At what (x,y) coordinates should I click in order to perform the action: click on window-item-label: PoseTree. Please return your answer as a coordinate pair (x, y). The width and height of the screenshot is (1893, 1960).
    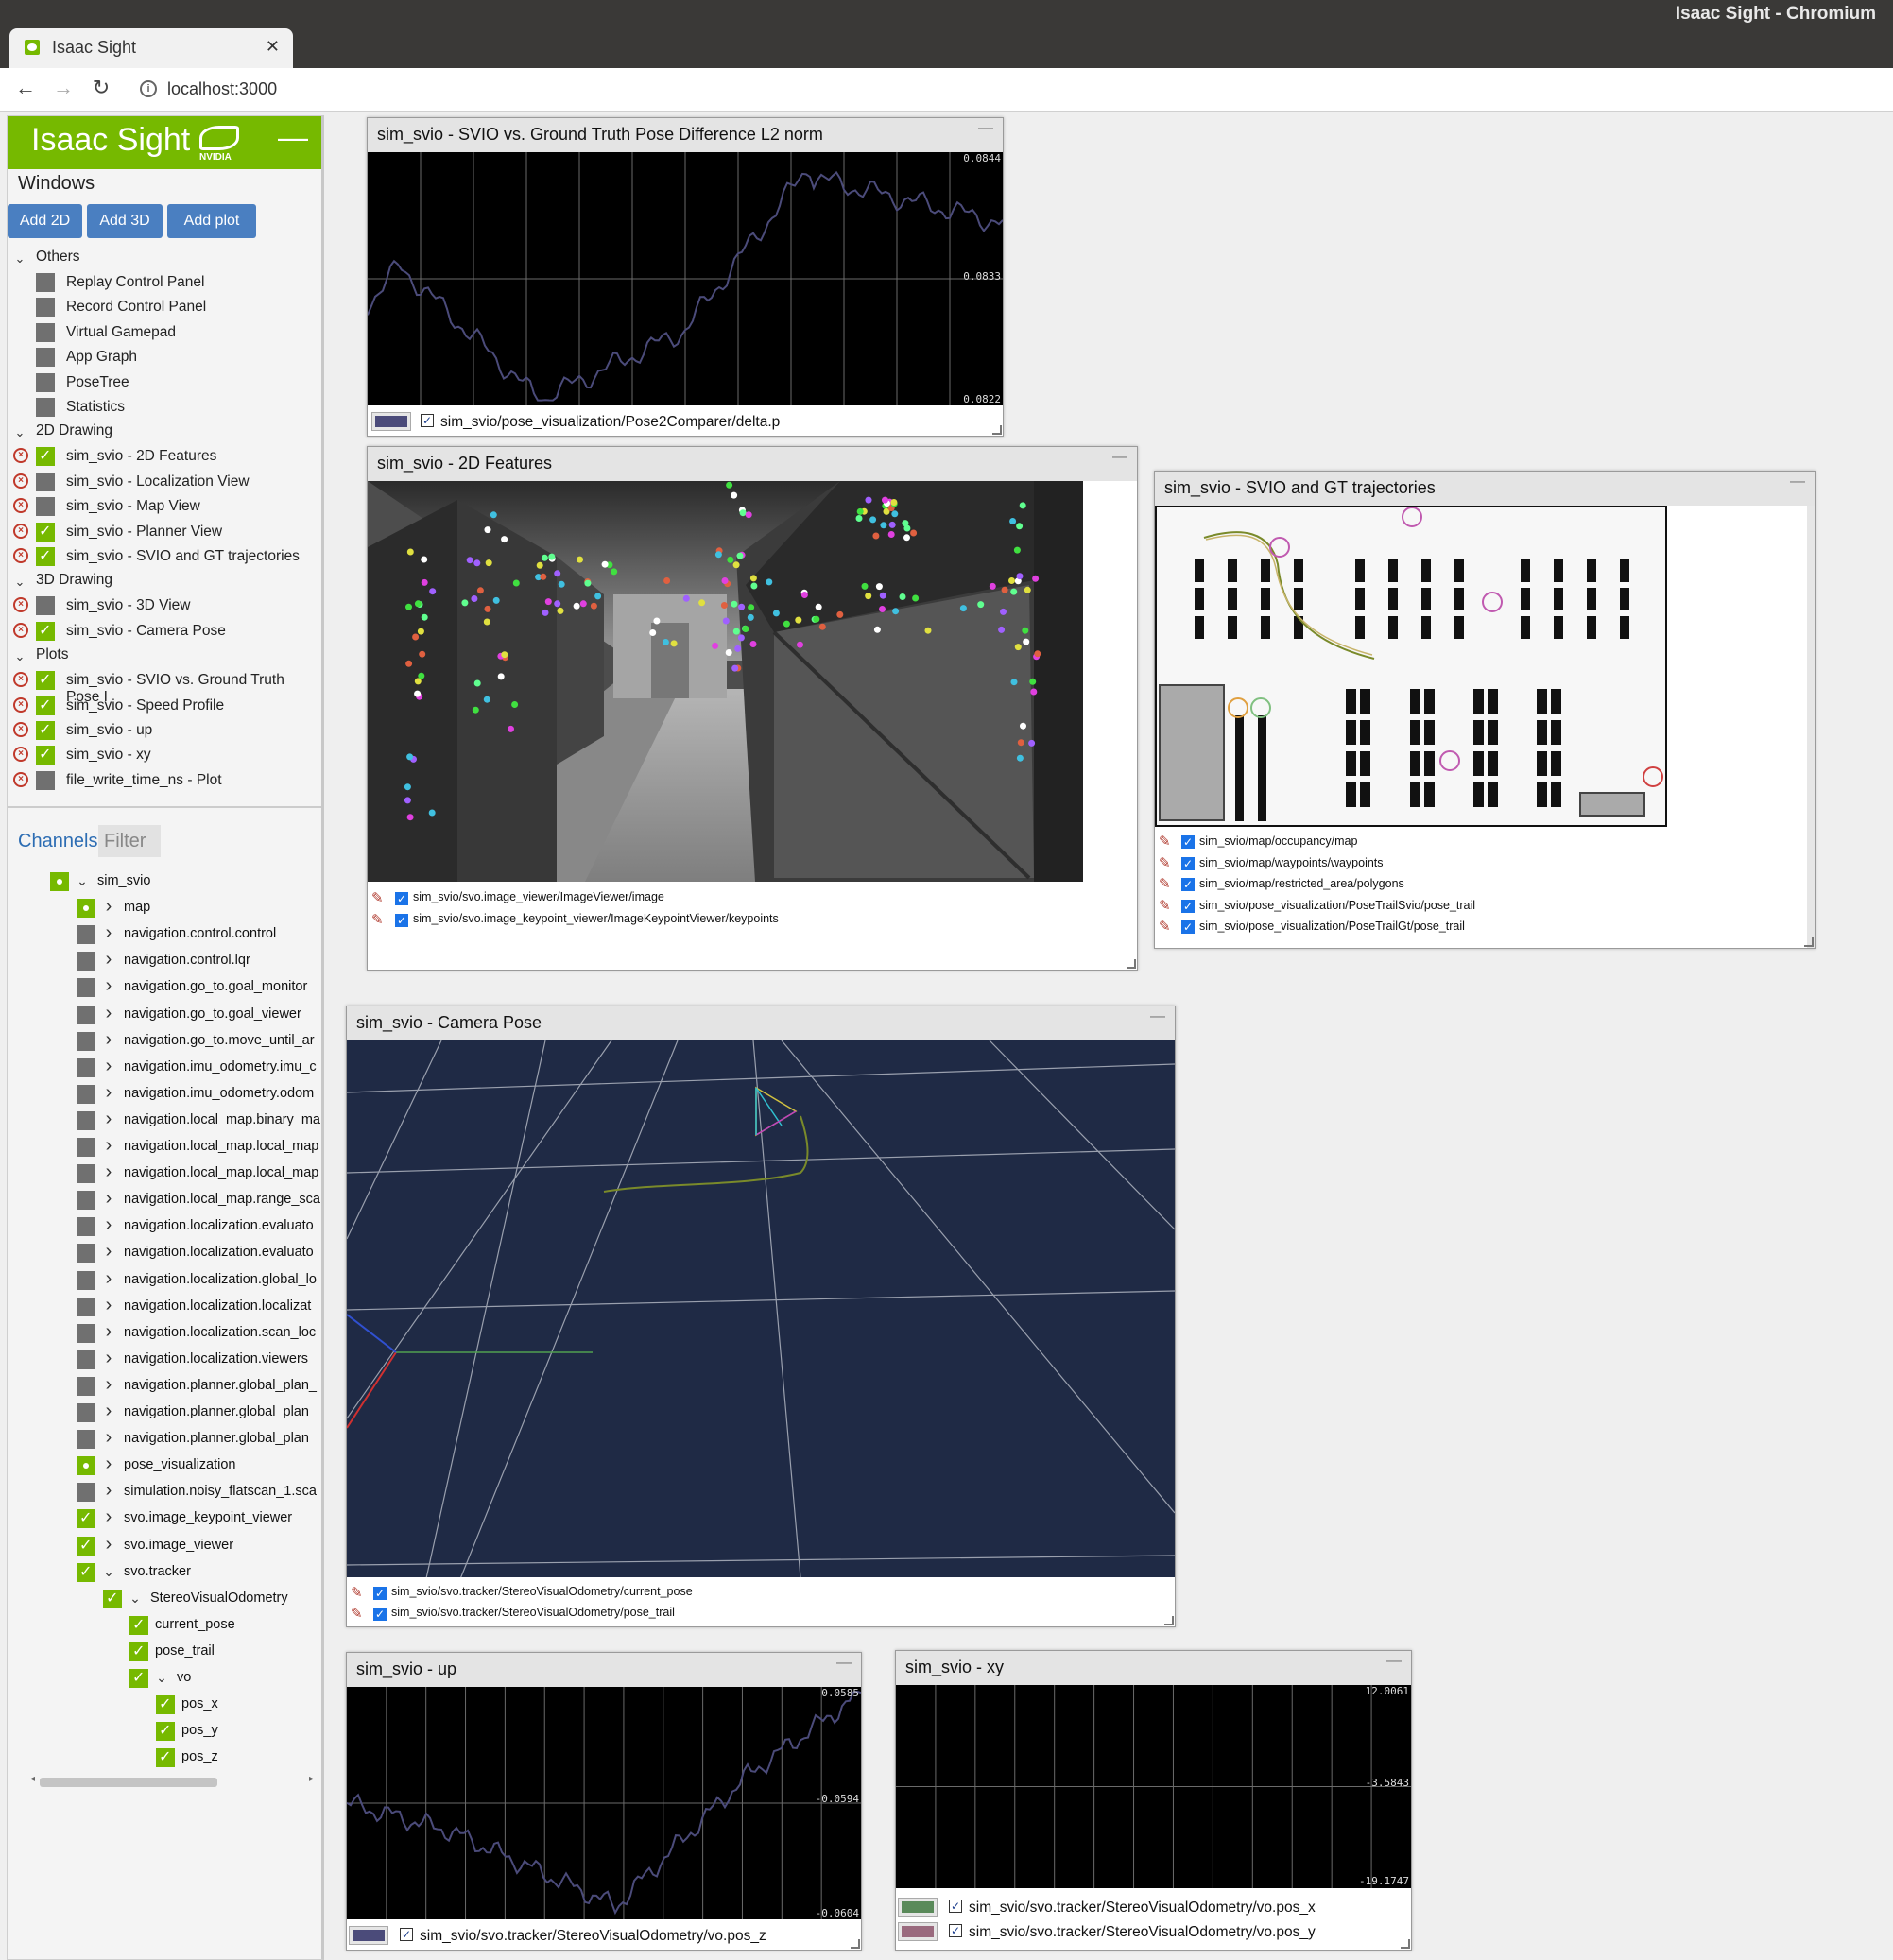
    Looking at the image, I should click on (98, 382).